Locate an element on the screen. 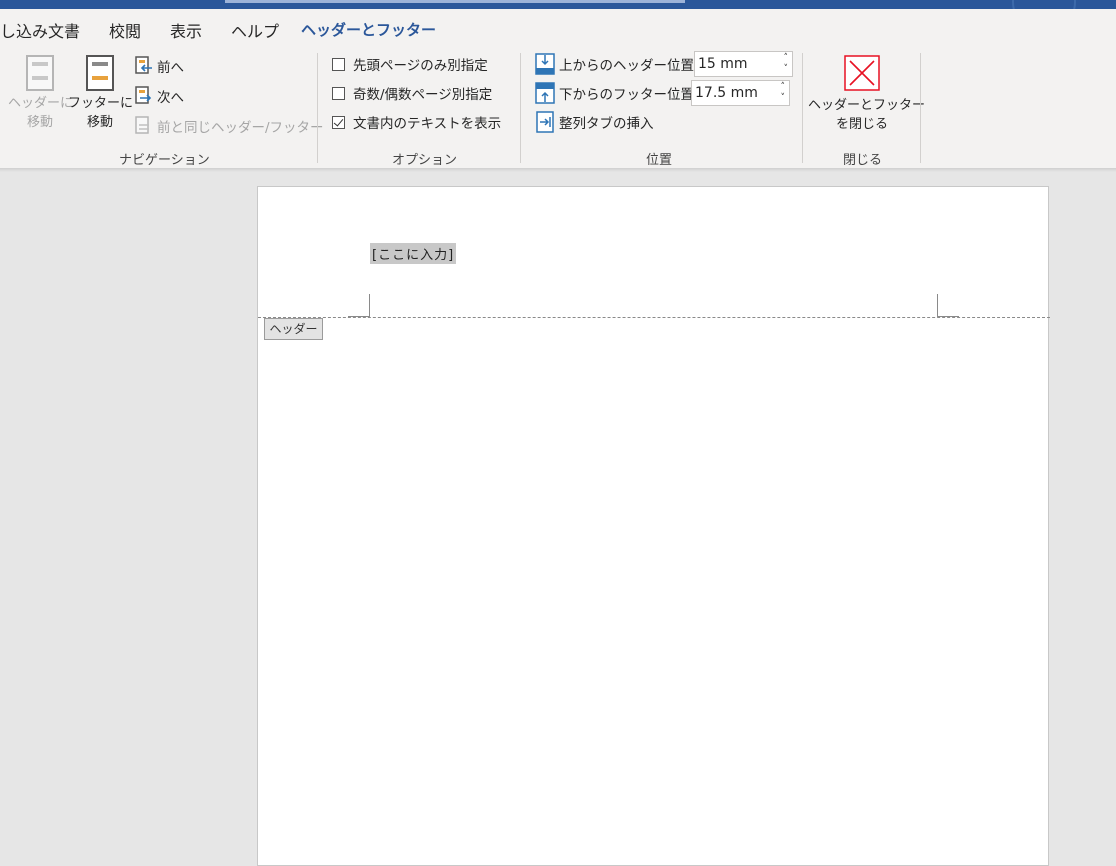 Image resolution: width=1116 pixels, height=866 pixels. tab-mailings: 差し込み文書 is located at coordinates (40, 30).